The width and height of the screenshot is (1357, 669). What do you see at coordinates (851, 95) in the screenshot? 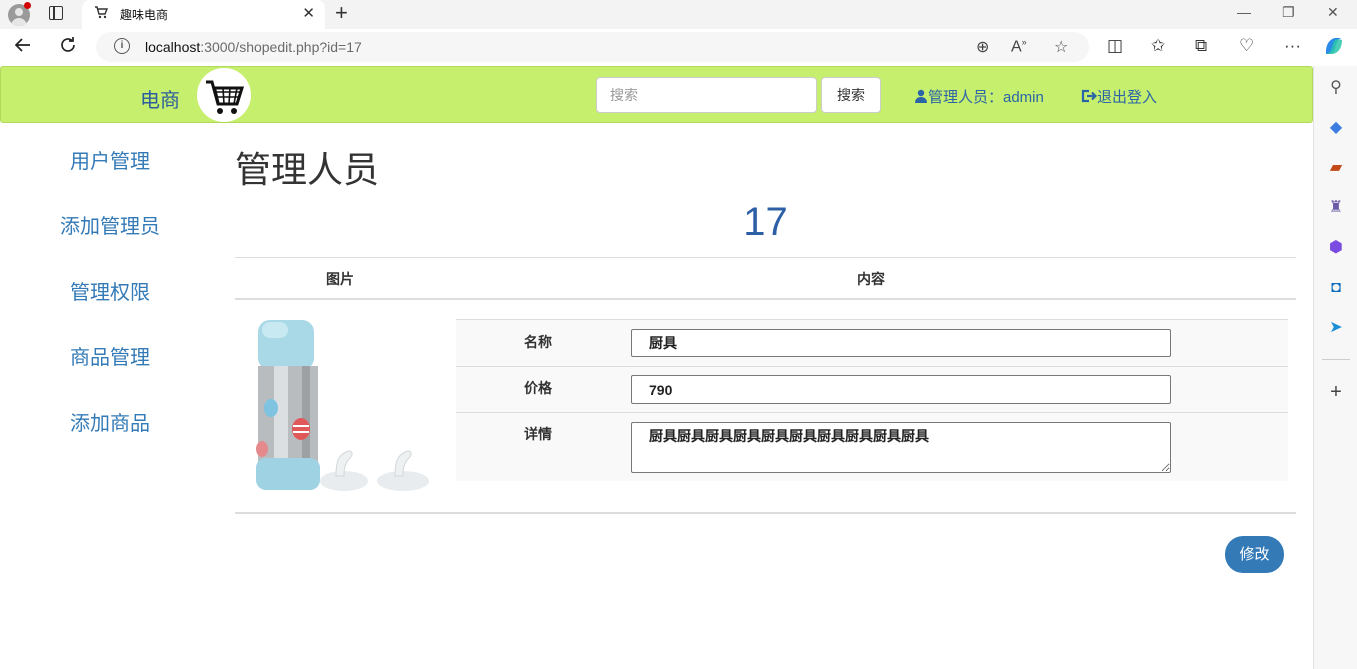
I see `search-button: 搜索` at bounding box center [851, 95].